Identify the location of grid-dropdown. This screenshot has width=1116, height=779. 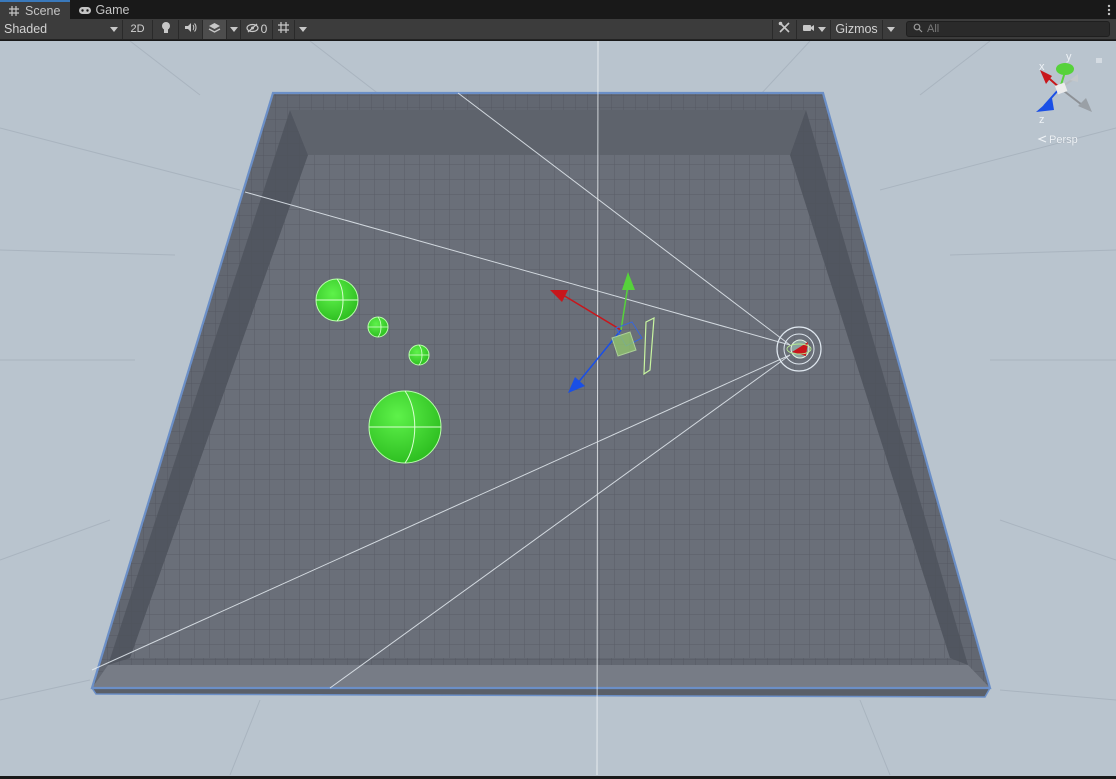
(302, 29).